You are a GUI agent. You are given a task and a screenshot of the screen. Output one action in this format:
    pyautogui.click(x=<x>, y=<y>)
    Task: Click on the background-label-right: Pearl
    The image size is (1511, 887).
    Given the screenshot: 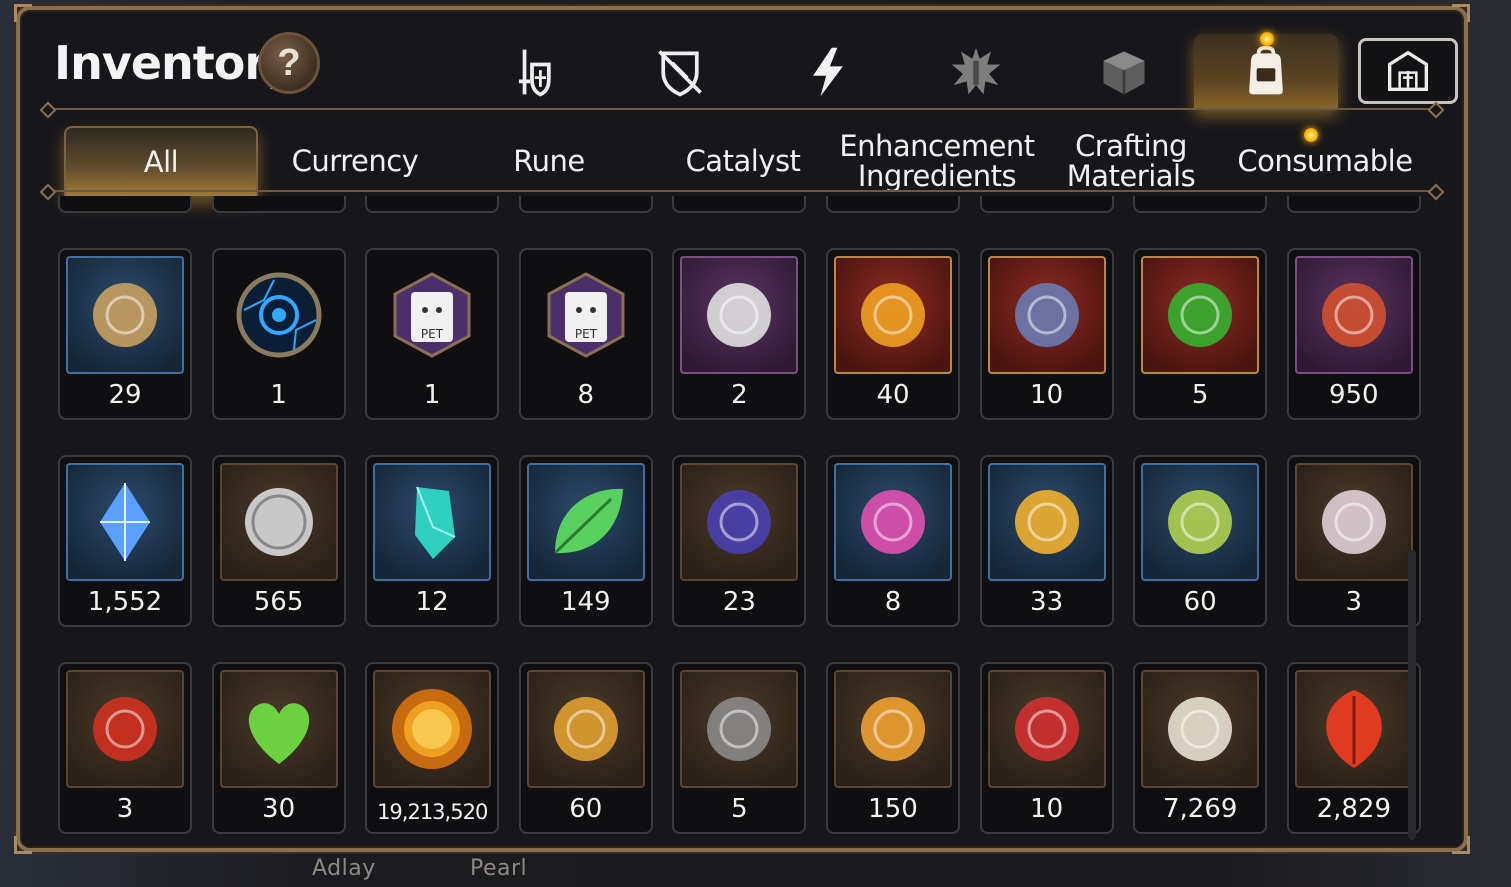 What is the action you would take?
    pyautogui.click(x=499, y=868)
    